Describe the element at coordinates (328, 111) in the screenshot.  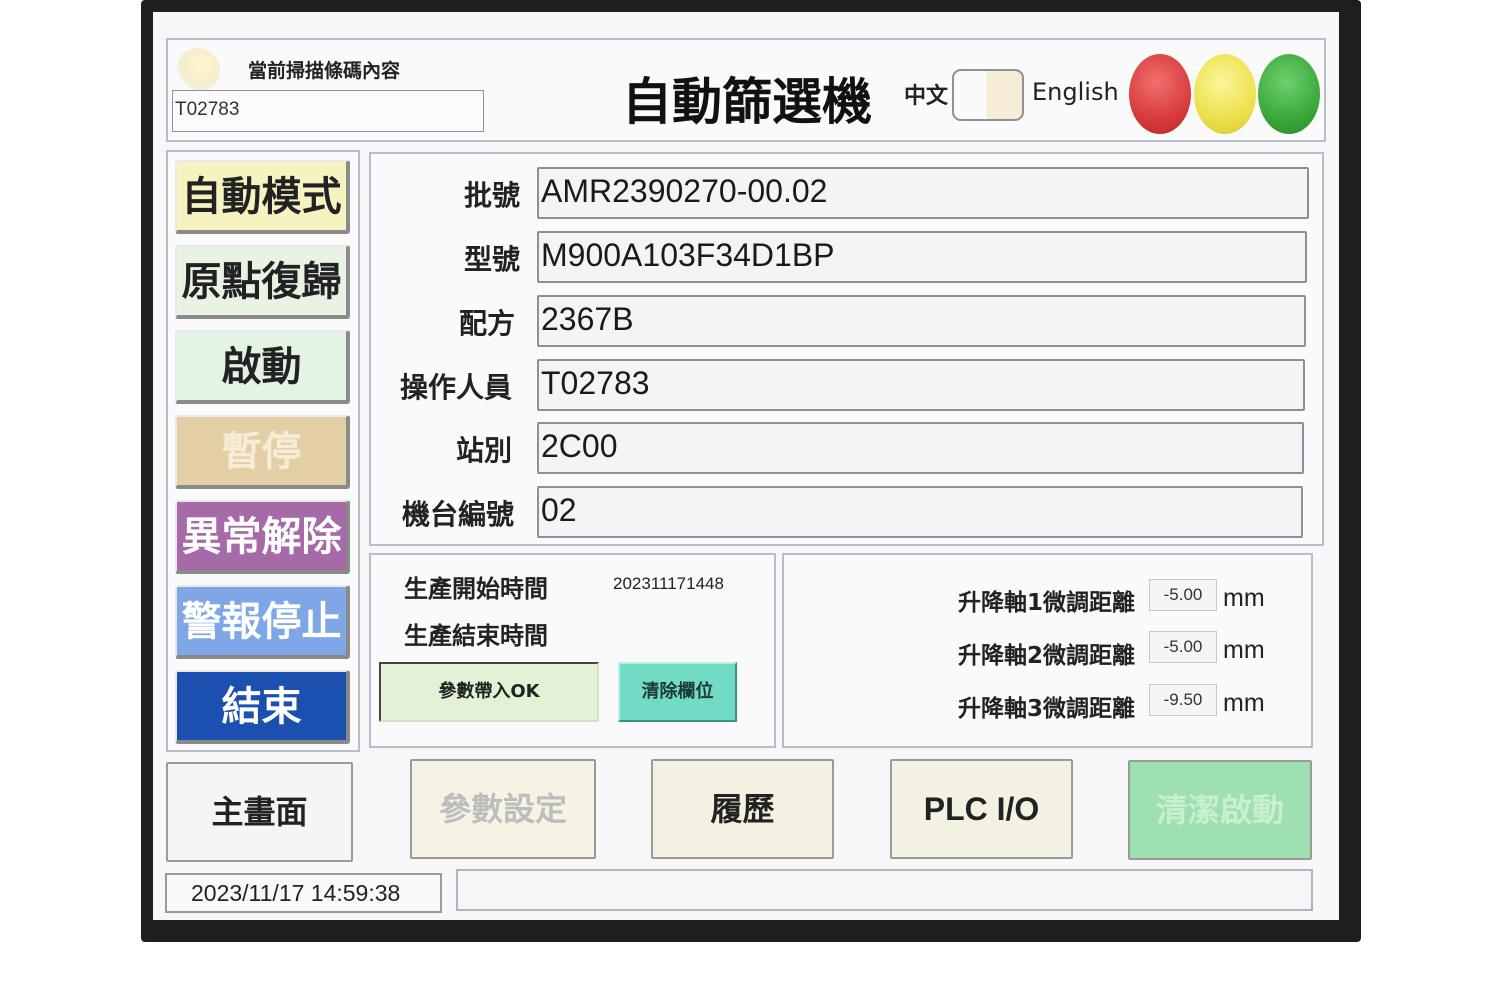
I see `scan-barcode-input: T02783` at that location.